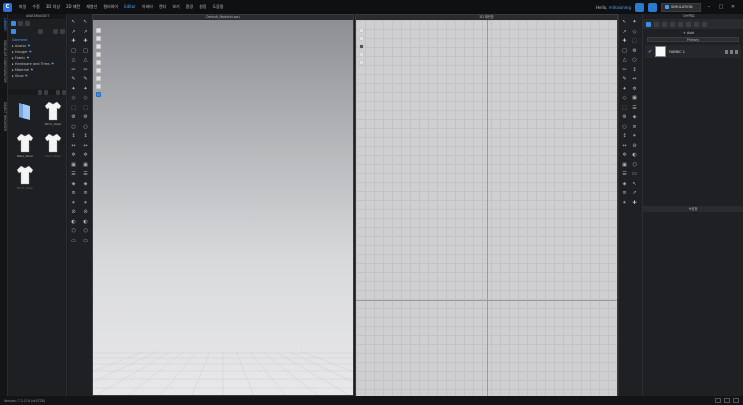  Describe the element at coordinates (73, 174) in the screenshot. I see `3d-left-tool-icon: ☰` at that location.